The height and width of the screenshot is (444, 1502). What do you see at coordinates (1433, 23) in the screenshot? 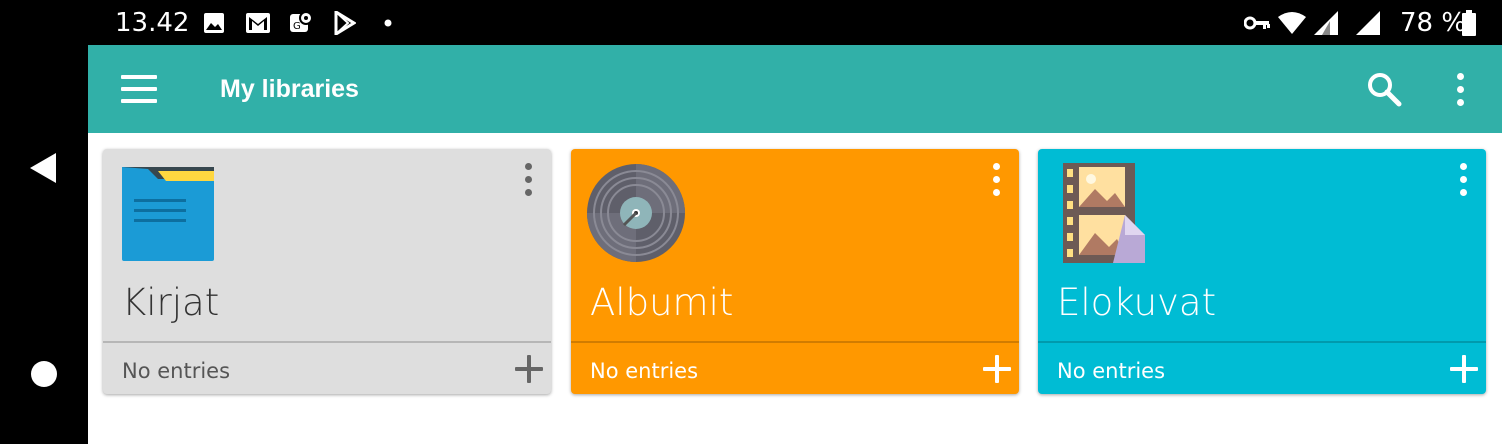
I see `battery-percent: 78 %` at bounding box center [1433, 23].